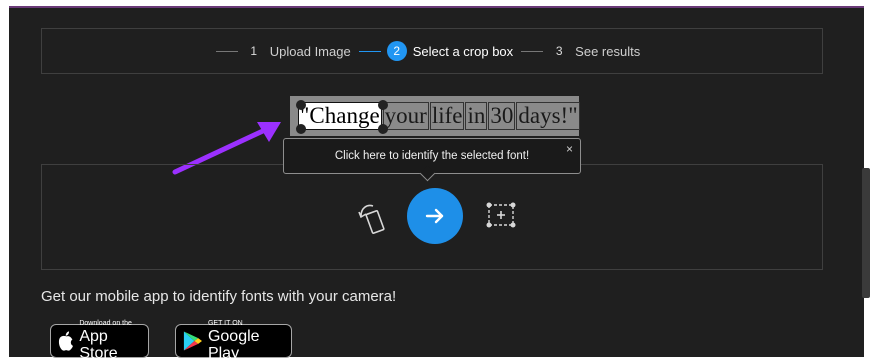 Image resolution: width=870 pixels, height=362 pixels. What do you see at coordinates (310, 51) in the screenshot?
I see `step-label: Upload Image` at bounding box center [310, 51].